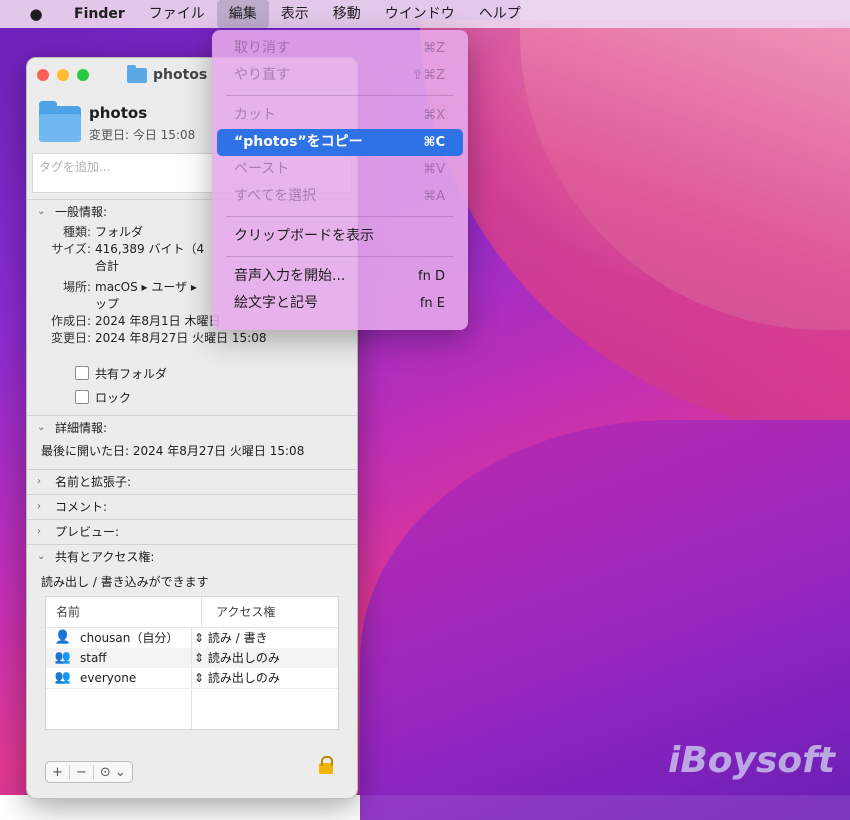  Describe the element at coordinates (99, 14) in the screenshot. I see `menu-finder: Finder` at that location.